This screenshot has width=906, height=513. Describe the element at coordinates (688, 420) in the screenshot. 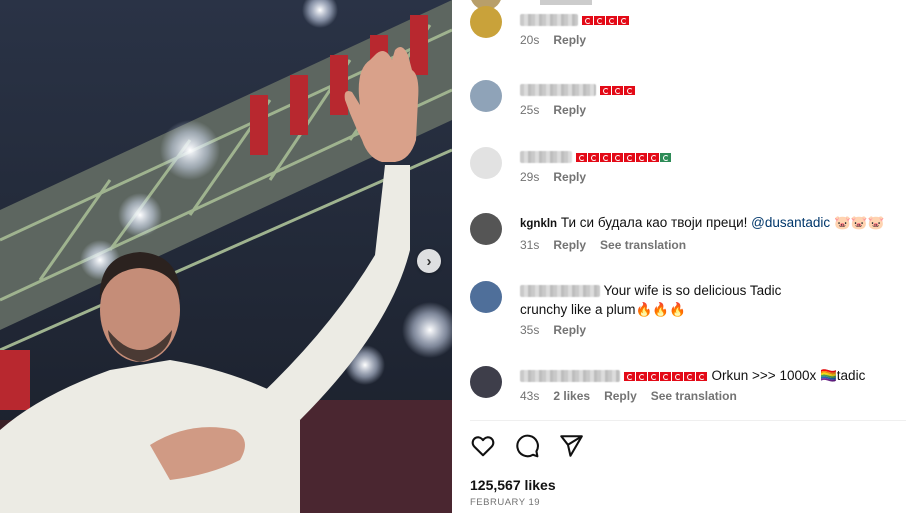

I see `divider` at that location.